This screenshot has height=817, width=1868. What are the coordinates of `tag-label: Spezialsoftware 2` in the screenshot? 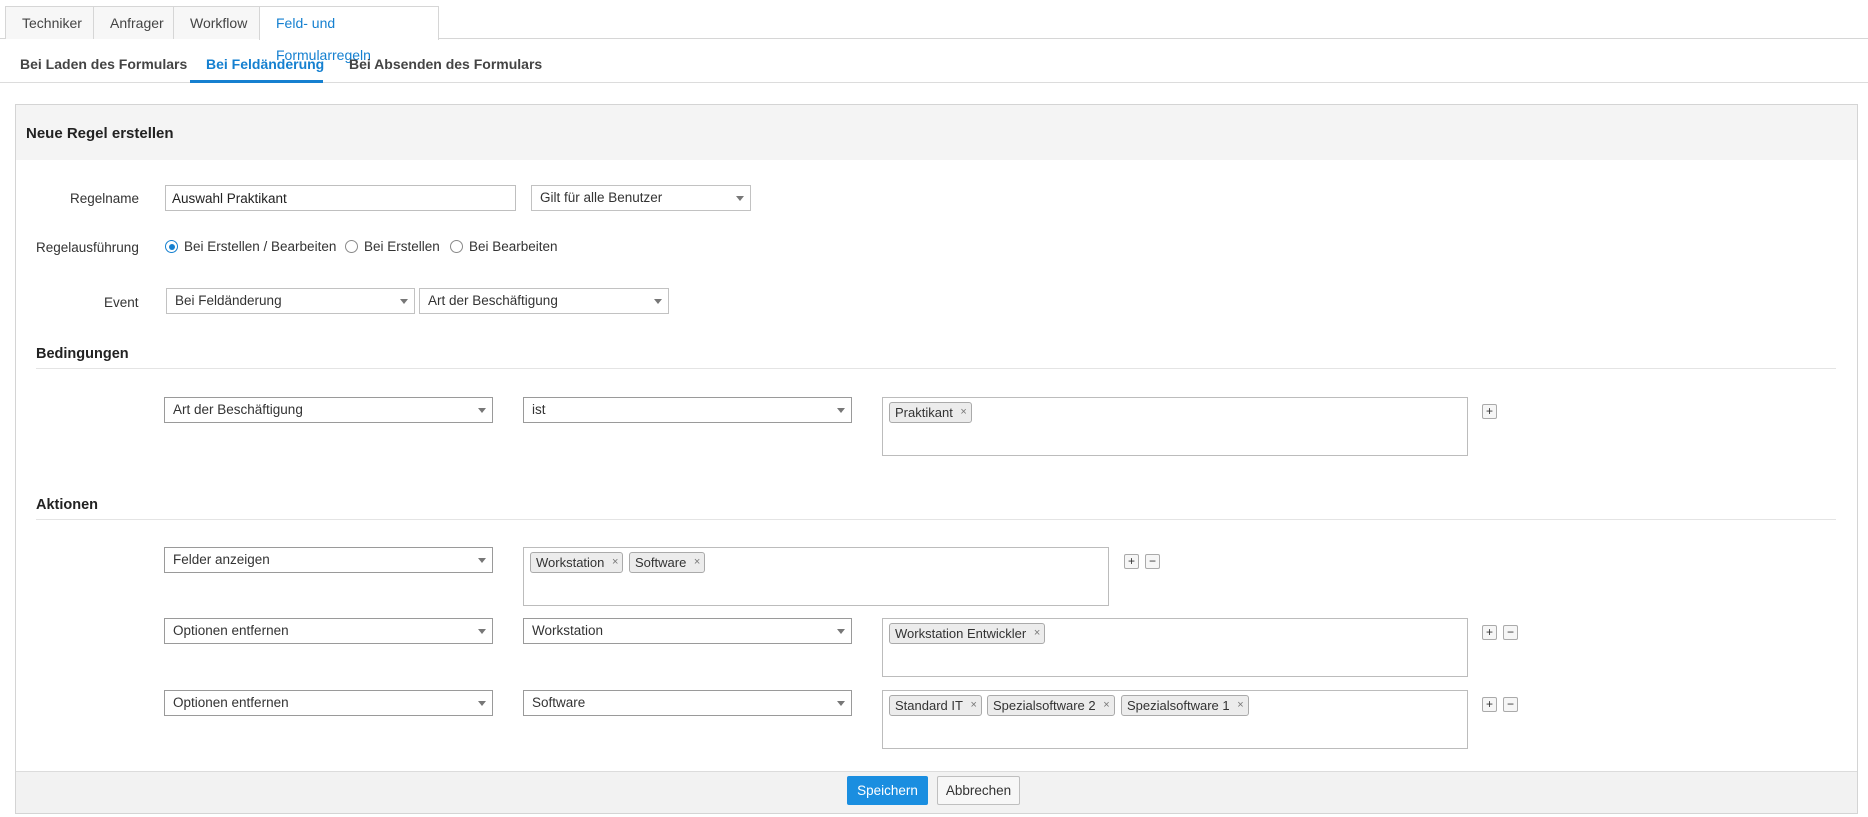 It's located at (1044, 705).